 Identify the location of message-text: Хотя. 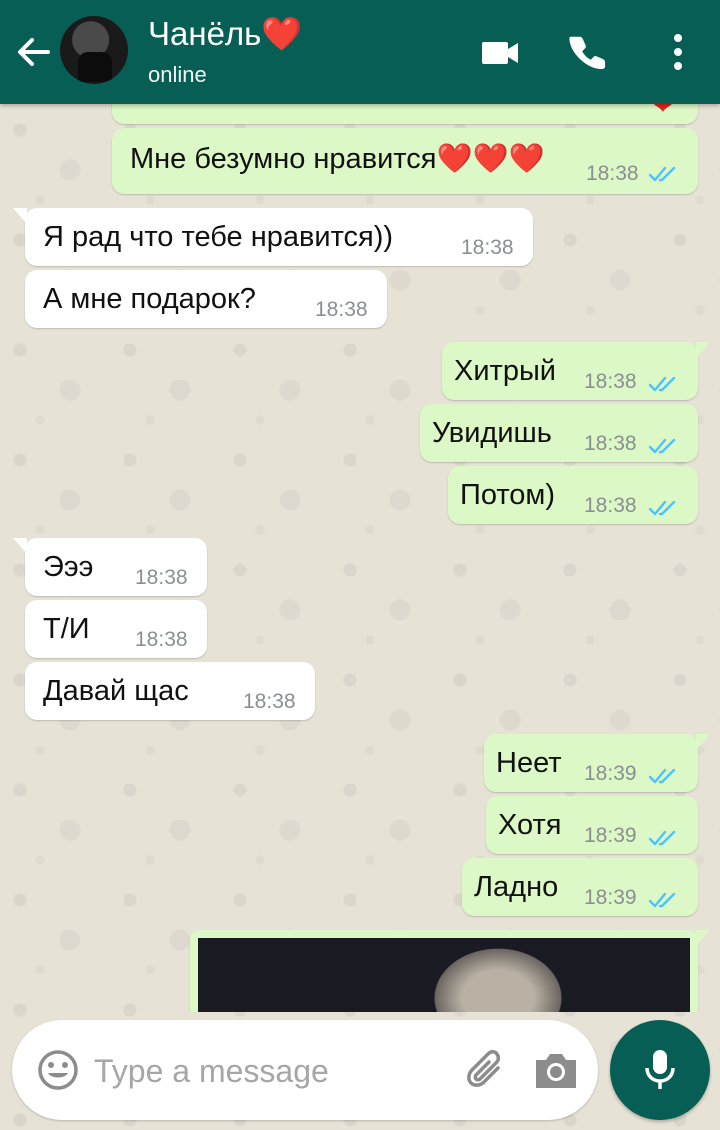
(530, 825).